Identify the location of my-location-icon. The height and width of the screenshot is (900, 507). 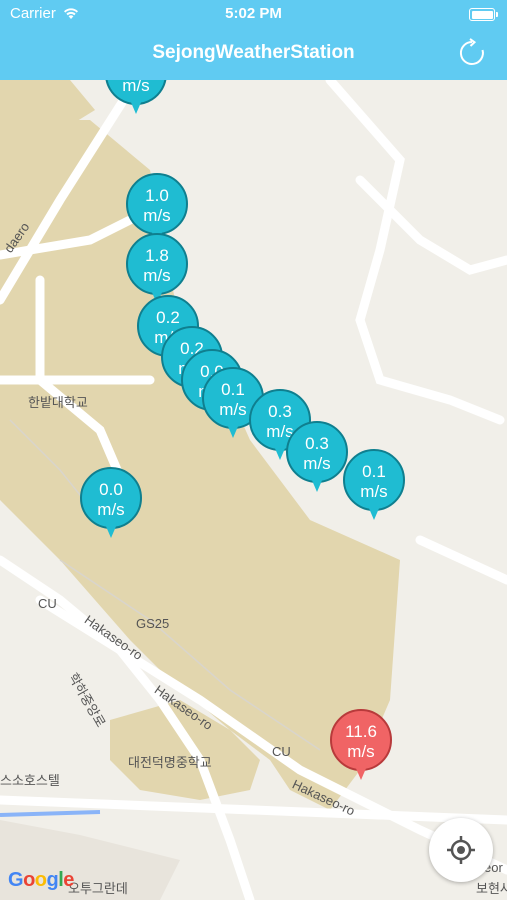
(461, 850).